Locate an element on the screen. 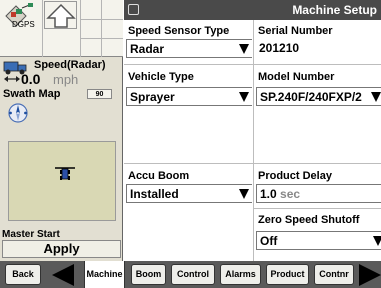 This screenshot has width=381, height=288. serial-number-cell: Serial Number 201210 is located at coordinates (317, 42).